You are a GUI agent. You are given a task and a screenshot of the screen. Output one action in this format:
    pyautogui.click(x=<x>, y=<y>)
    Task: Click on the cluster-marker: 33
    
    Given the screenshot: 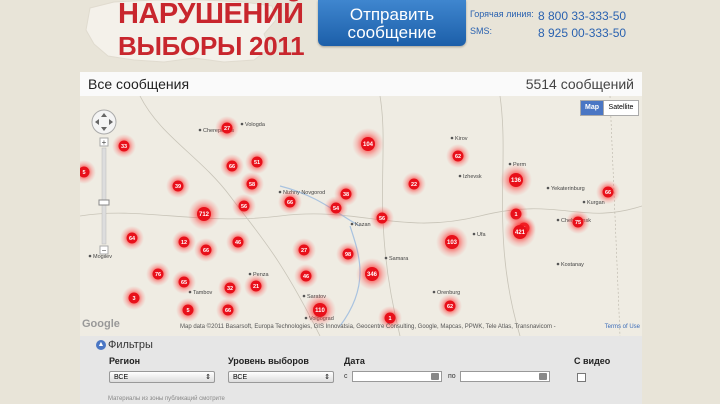 What is the action you would take?
    pyautogui.click(x=124, y=146)
    